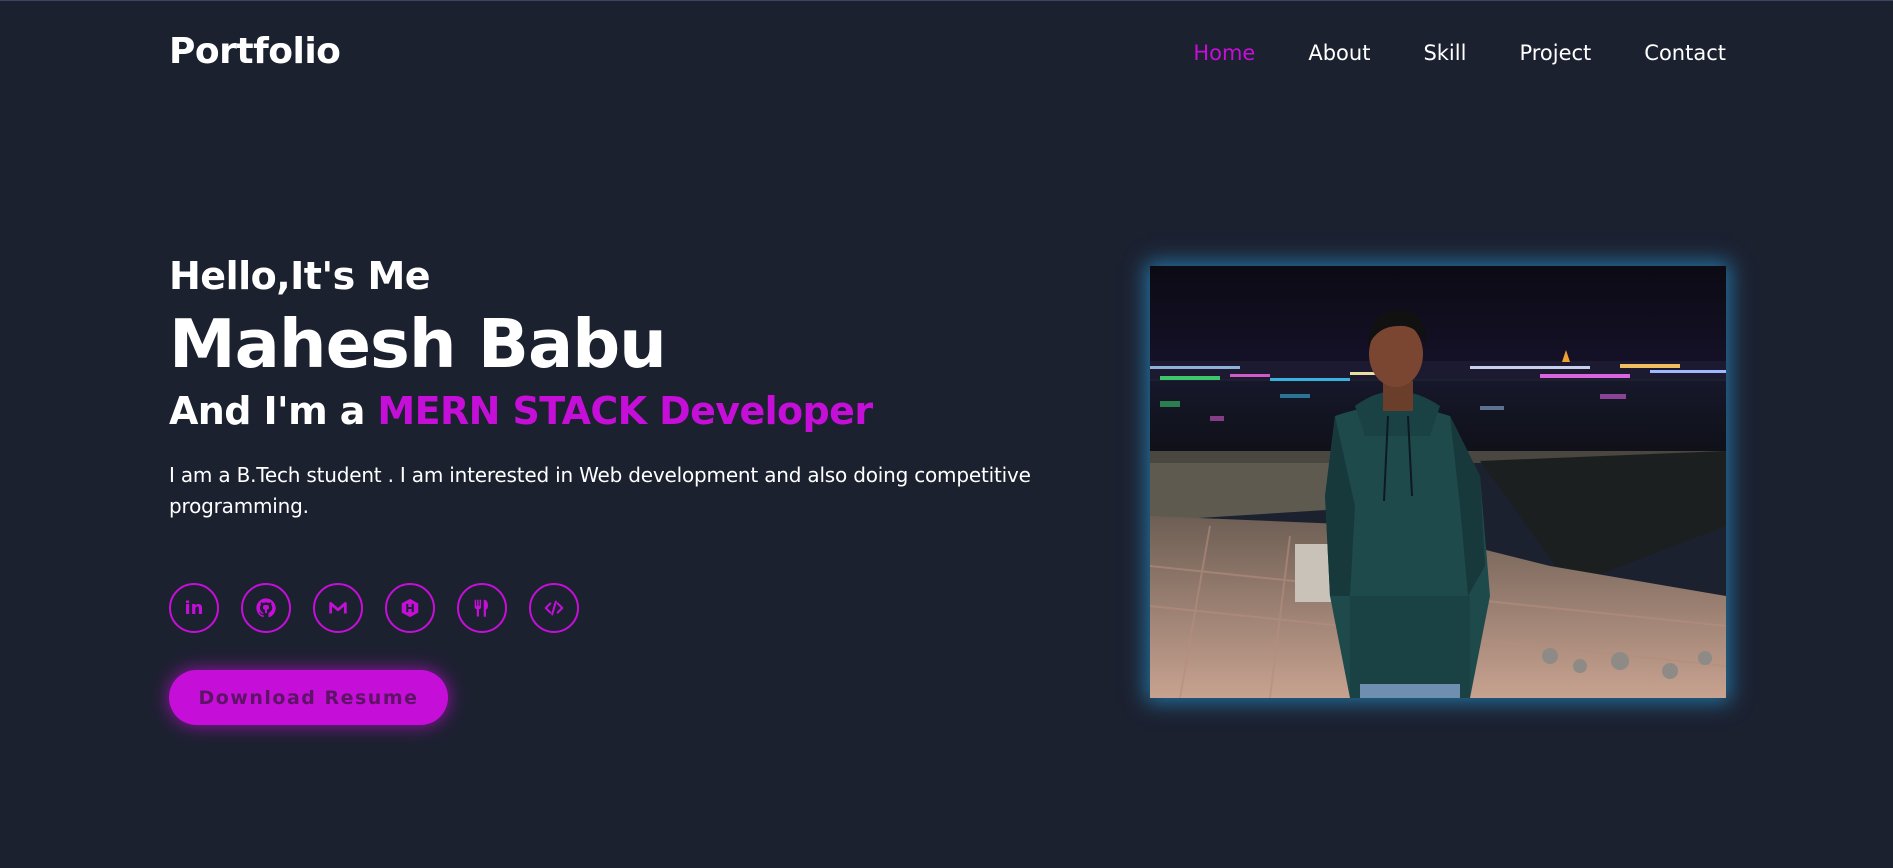  I want to click on hackerrank-link, so click(410, 608).